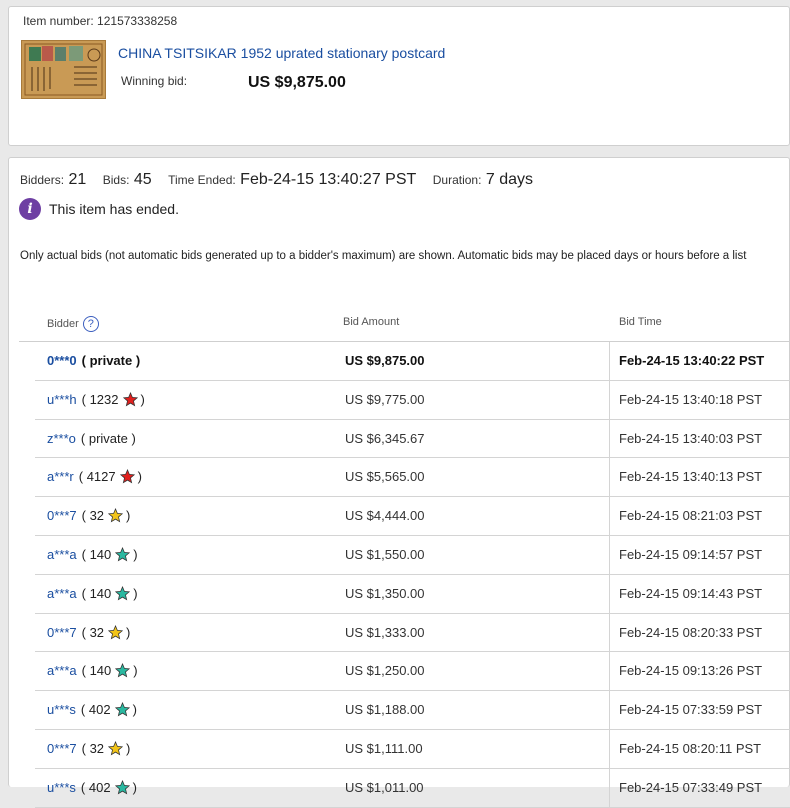 The height and width of the screenshot is (808, 790). What do you see at coordinates (385, 593) in the screenshot?
I see `bid-amount: US $1,350.00` at bounding box center [385, 593].